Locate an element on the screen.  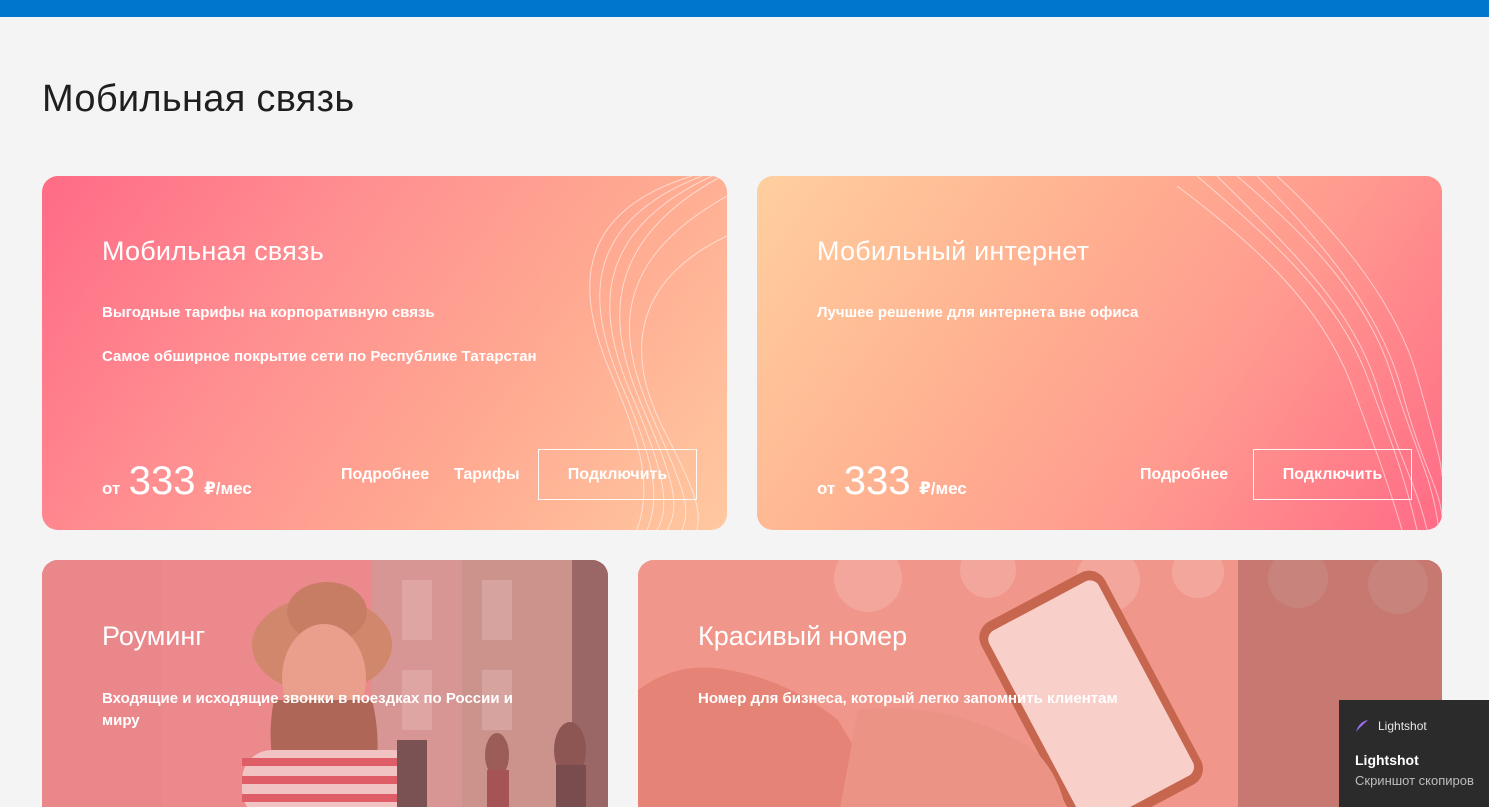
feather-icon is located at coordinates (1362, 726).